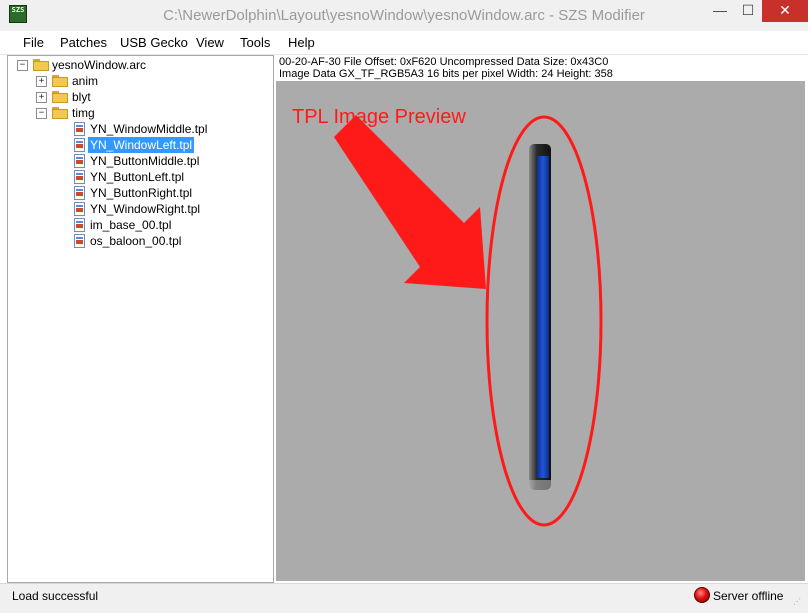 The image size is (808, 613). What do you see at coordinates (702, 595) in the screenshot?
I see `red-led-icon` at bounding box center [702, 595].